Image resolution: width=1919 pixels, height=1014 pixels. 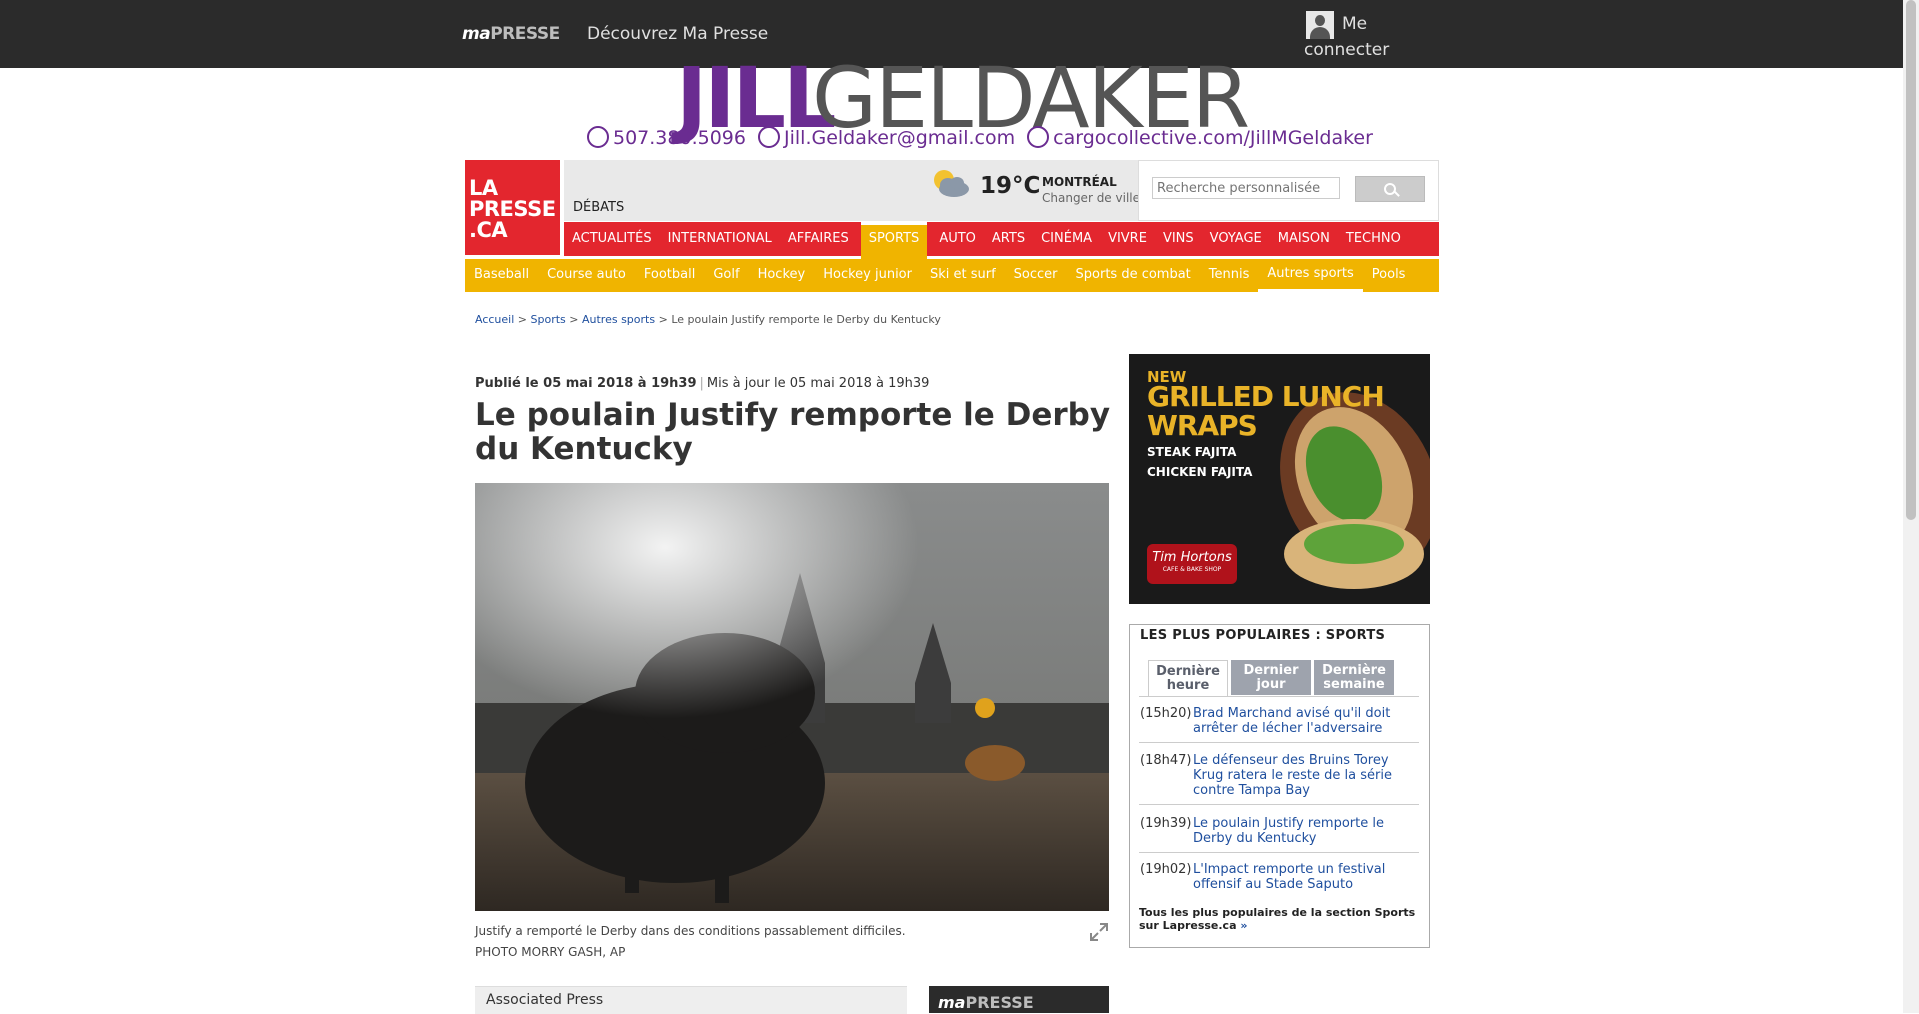 I want to click on ad-headline: GRILLED LUNCH WRAPS, so click(x=1266, y=411).